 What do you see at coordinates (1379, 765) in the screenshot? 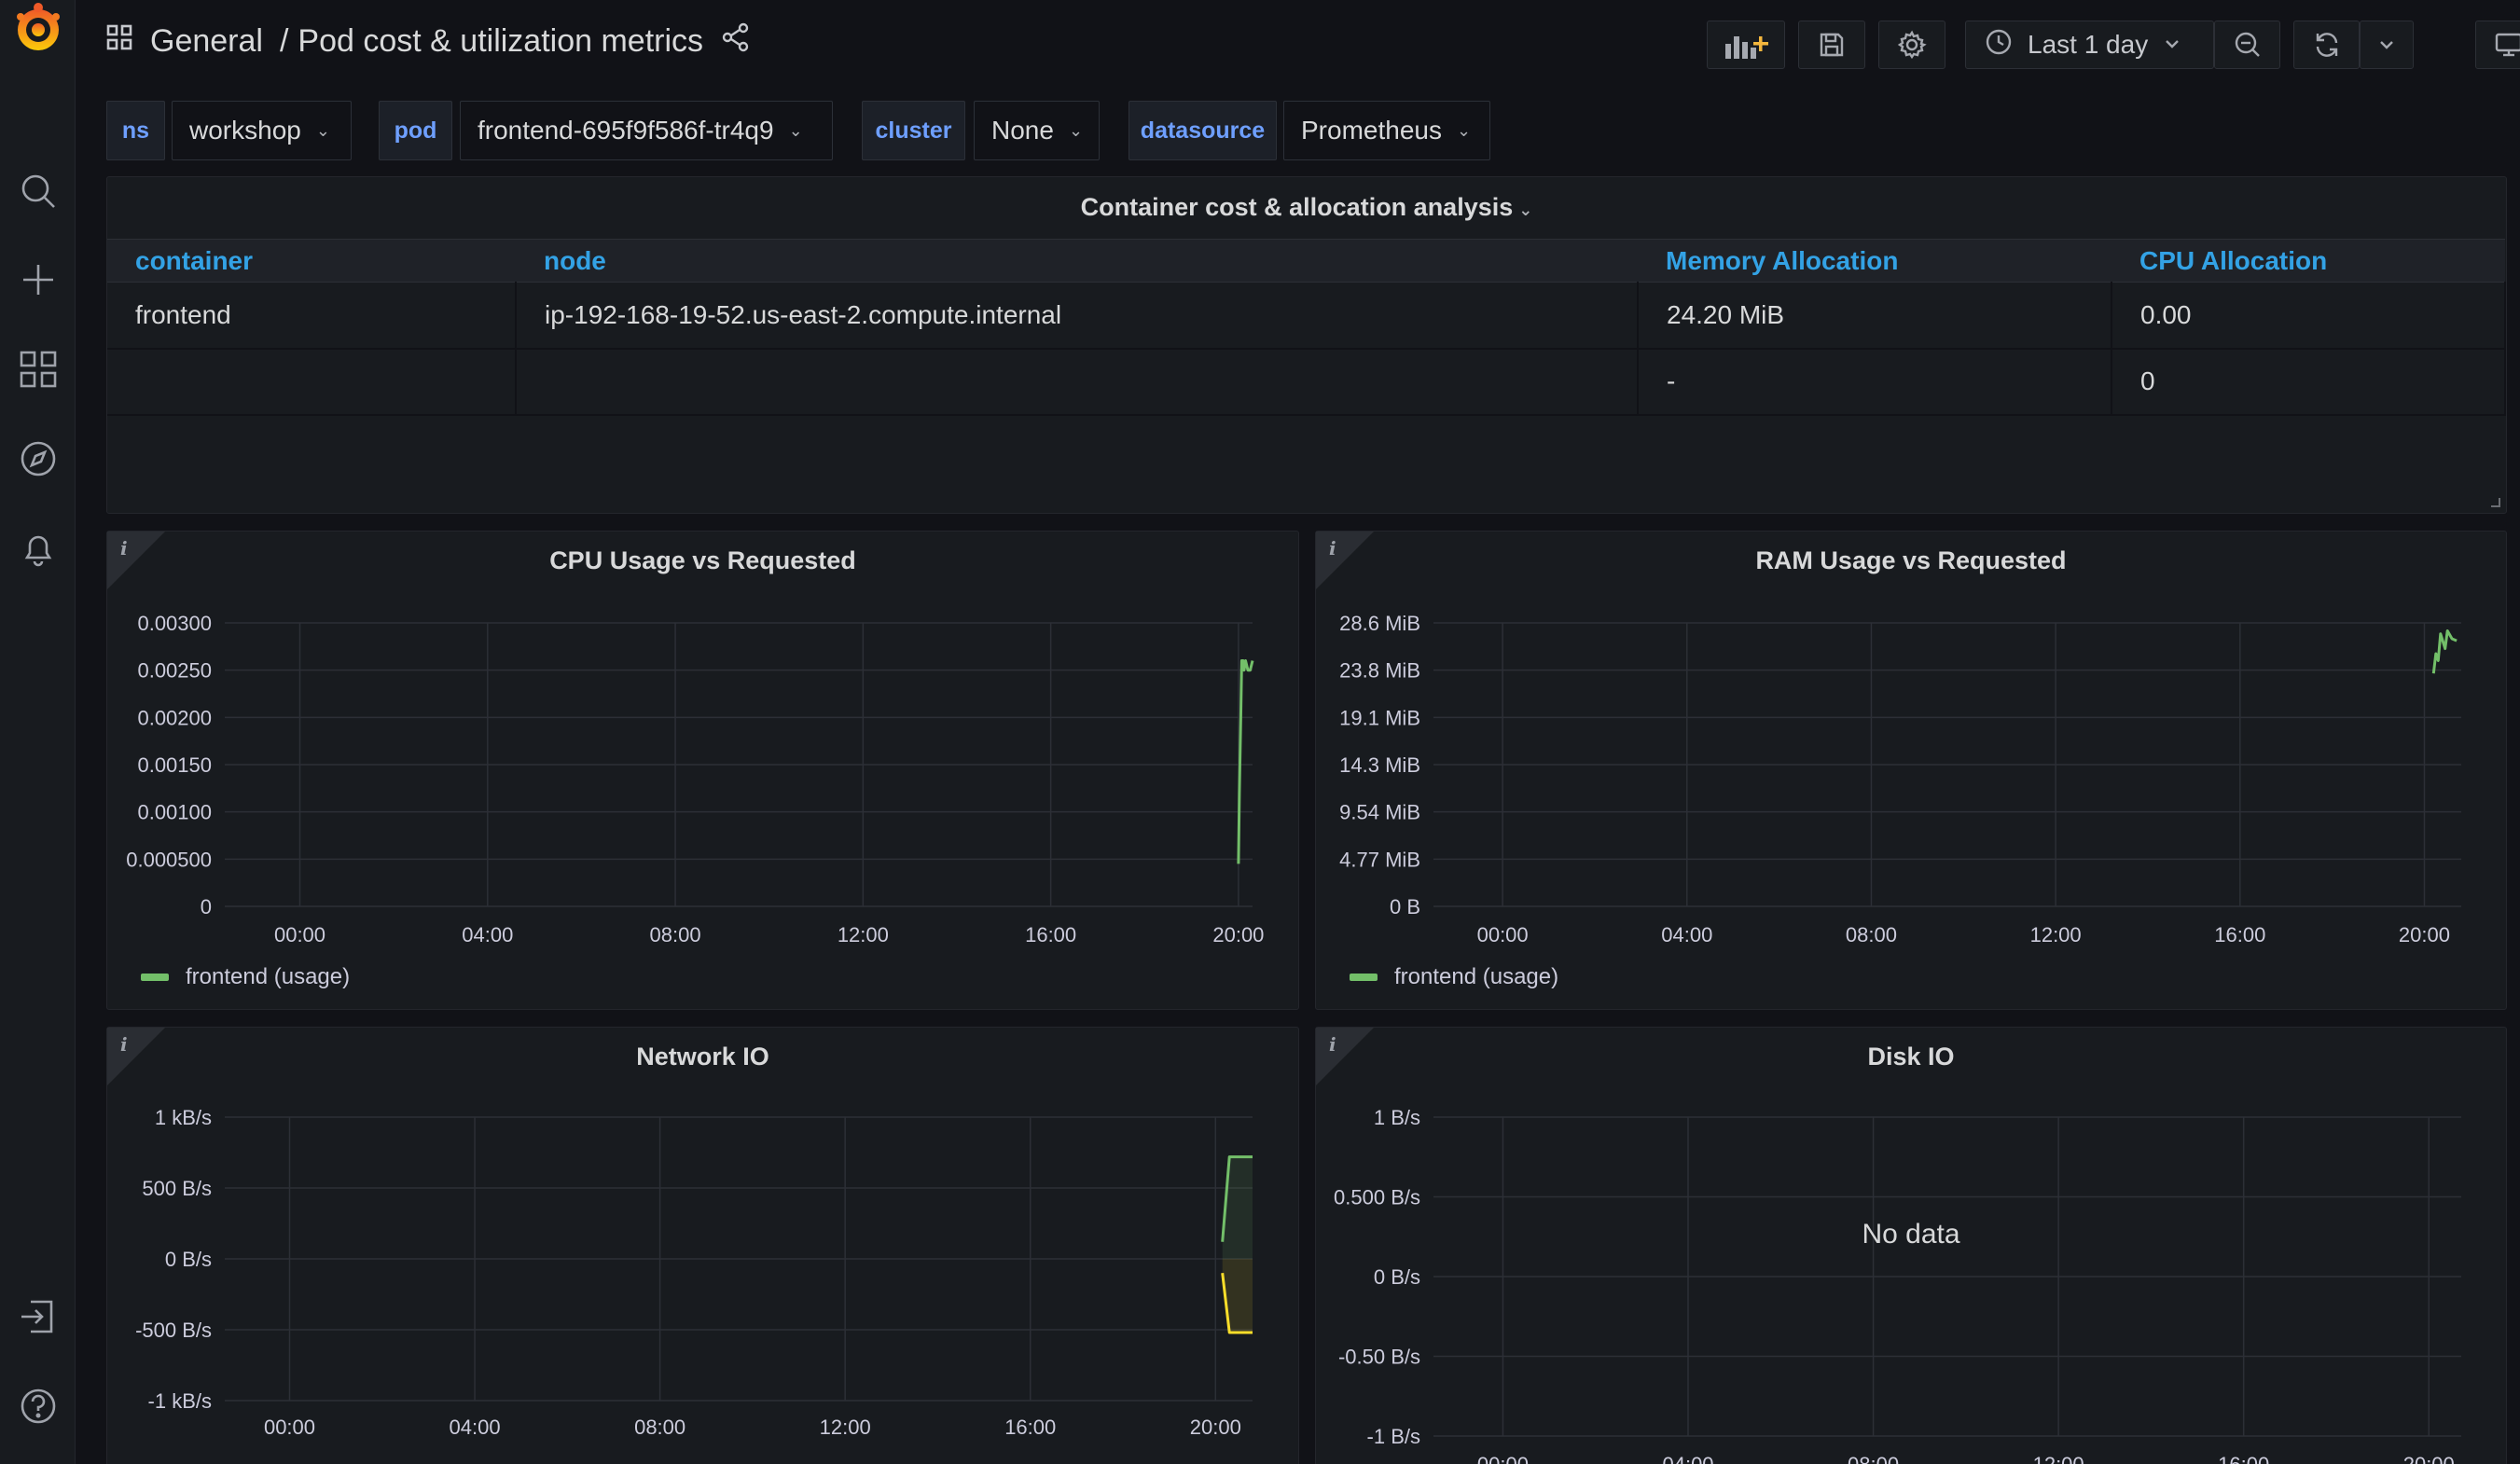
I see `y-tick-label: 14.3 MiB` at bounding box center [1379, 765].